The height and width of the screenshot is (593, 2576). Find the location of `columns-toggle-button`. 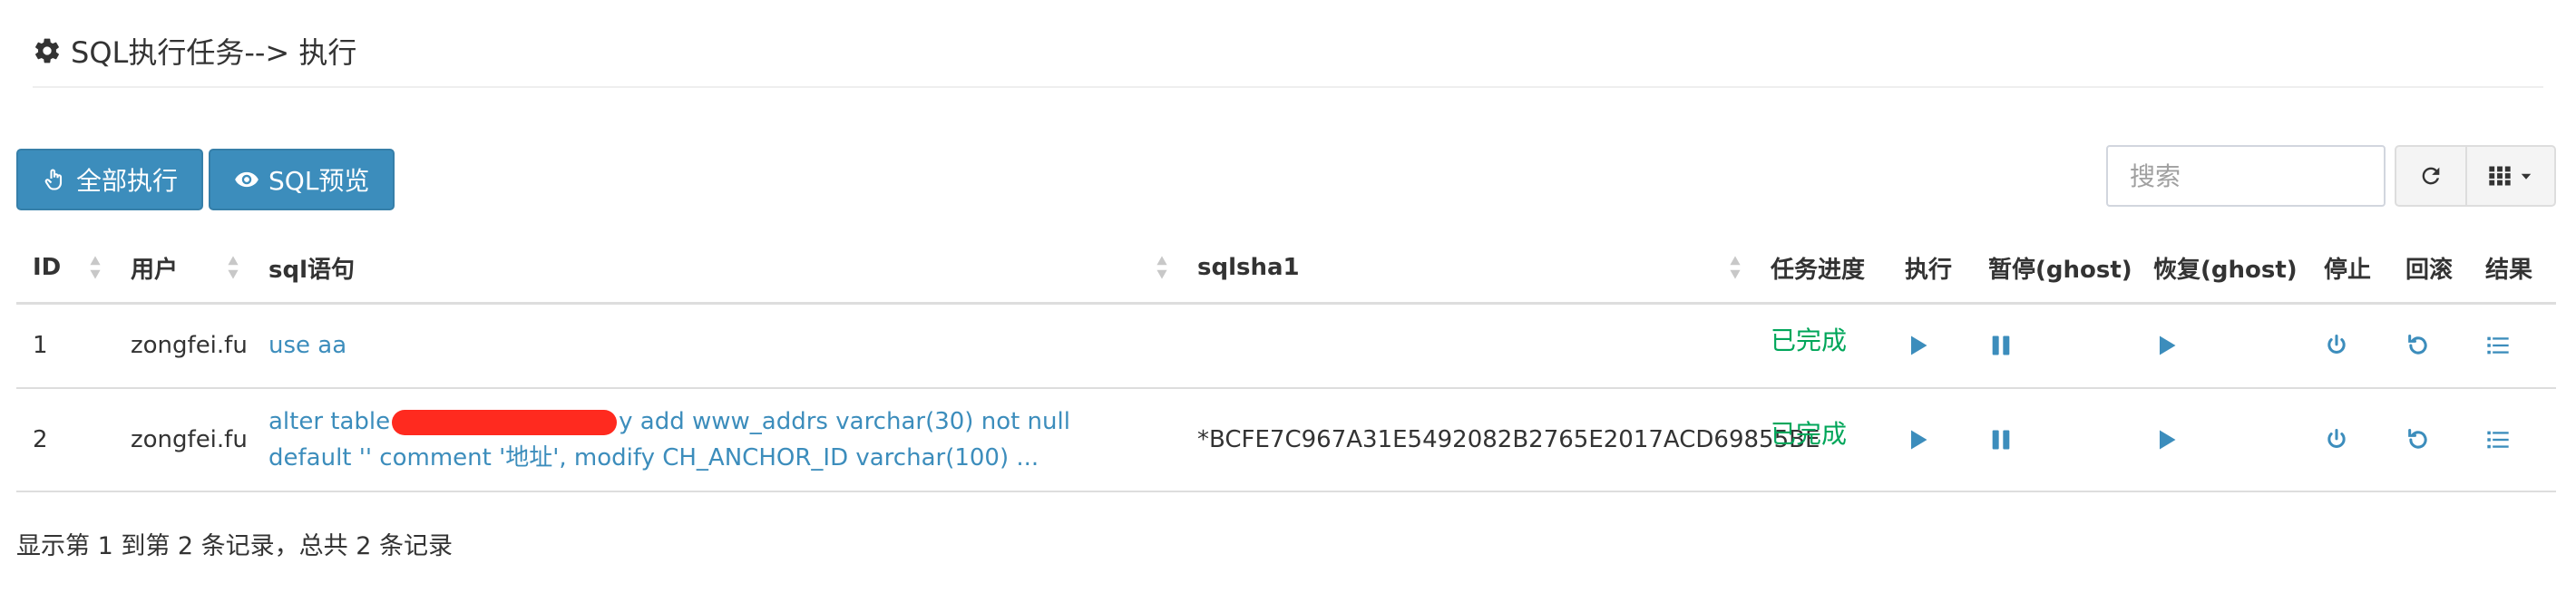

columns-toggle-button is located at coordinates (2510, 176).